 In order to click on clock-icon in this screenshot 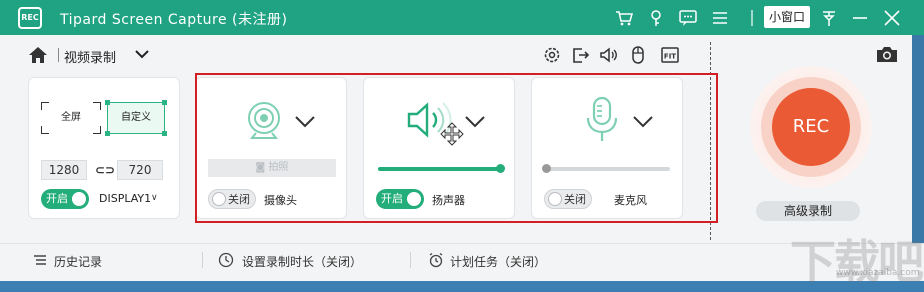, I will do `click(226, 260)`.